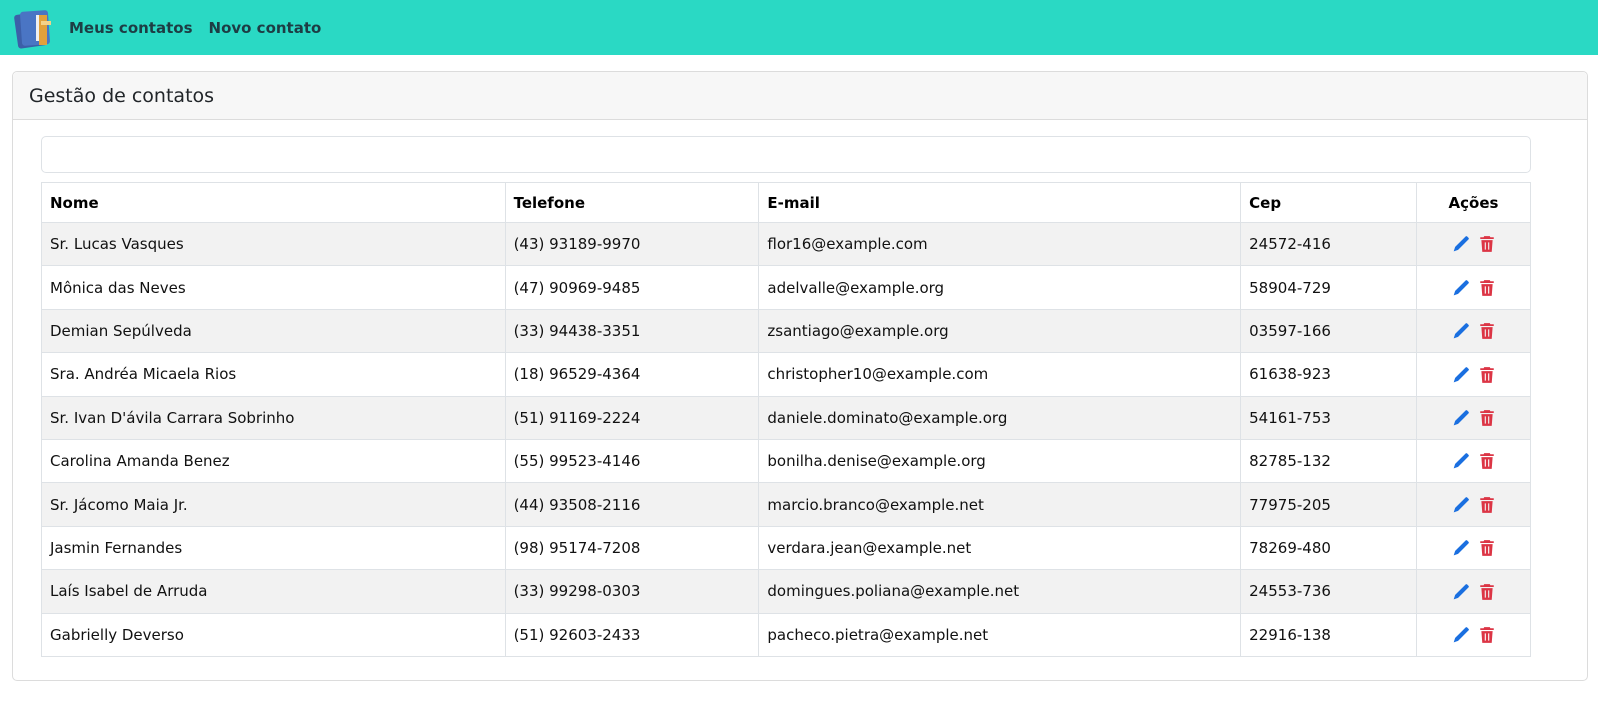 The image size is (1598, 711). Describe the element at coordinates (273, 504) in the screenshot. I see `cell-nome: Sr. Jácomo Maia Jr.` at that location.